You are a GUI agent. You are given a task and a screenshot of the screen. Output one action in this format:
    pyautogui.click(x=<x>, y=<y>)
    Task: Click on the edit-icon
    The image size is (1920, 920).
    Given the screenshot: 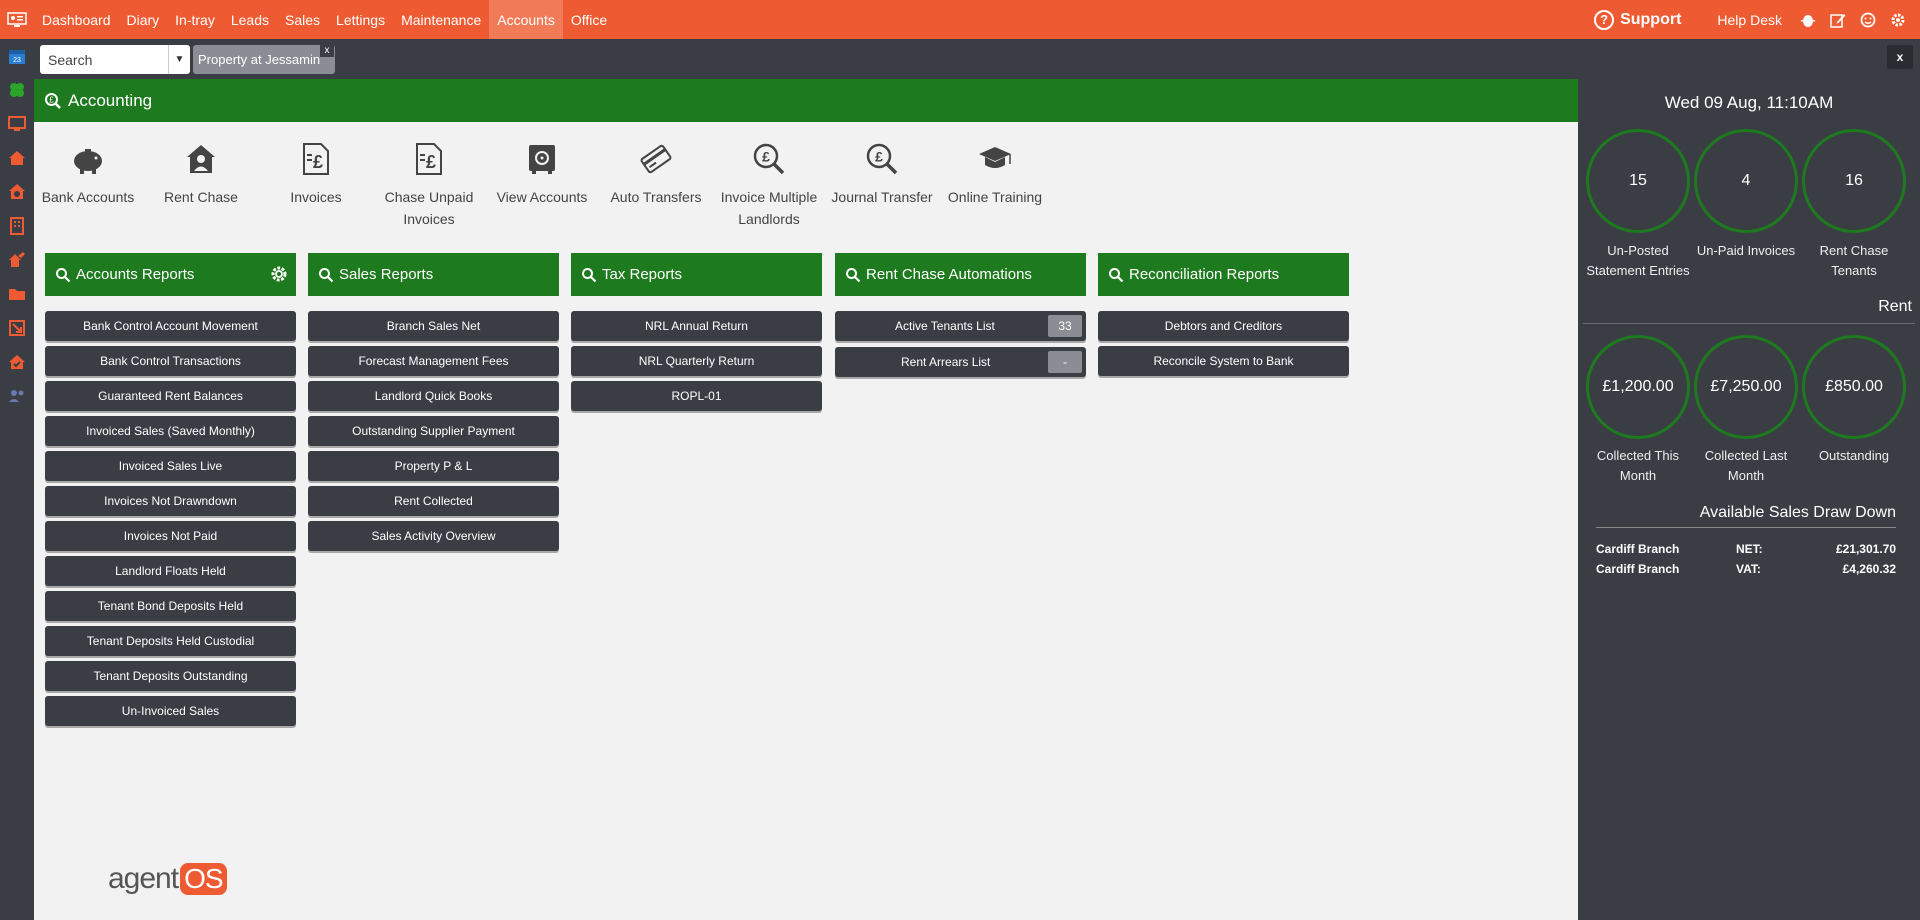 What is the action you would take?
    pyautogui.click(x=1838, y=20)
    